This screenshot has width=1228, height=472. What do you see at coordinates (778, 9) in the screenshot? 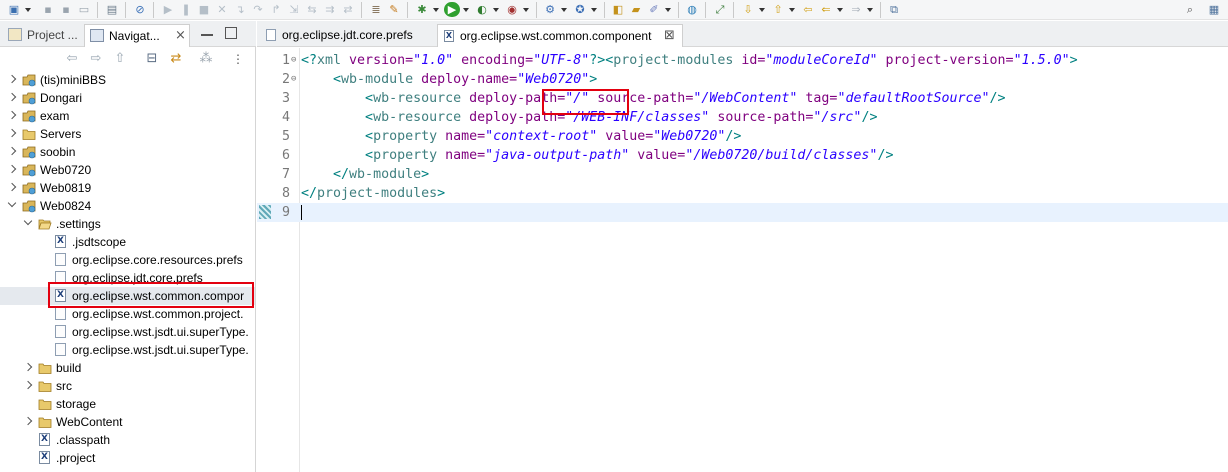
I see `prev-annotation-icon: ⇧` at bounding box center [778, 9].